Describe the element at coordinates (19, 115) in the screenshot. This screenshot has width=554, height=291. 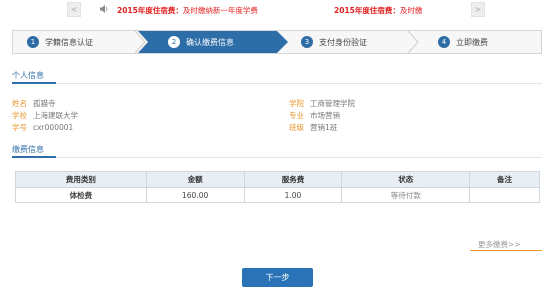
I see `school-label: 学校` at that location.